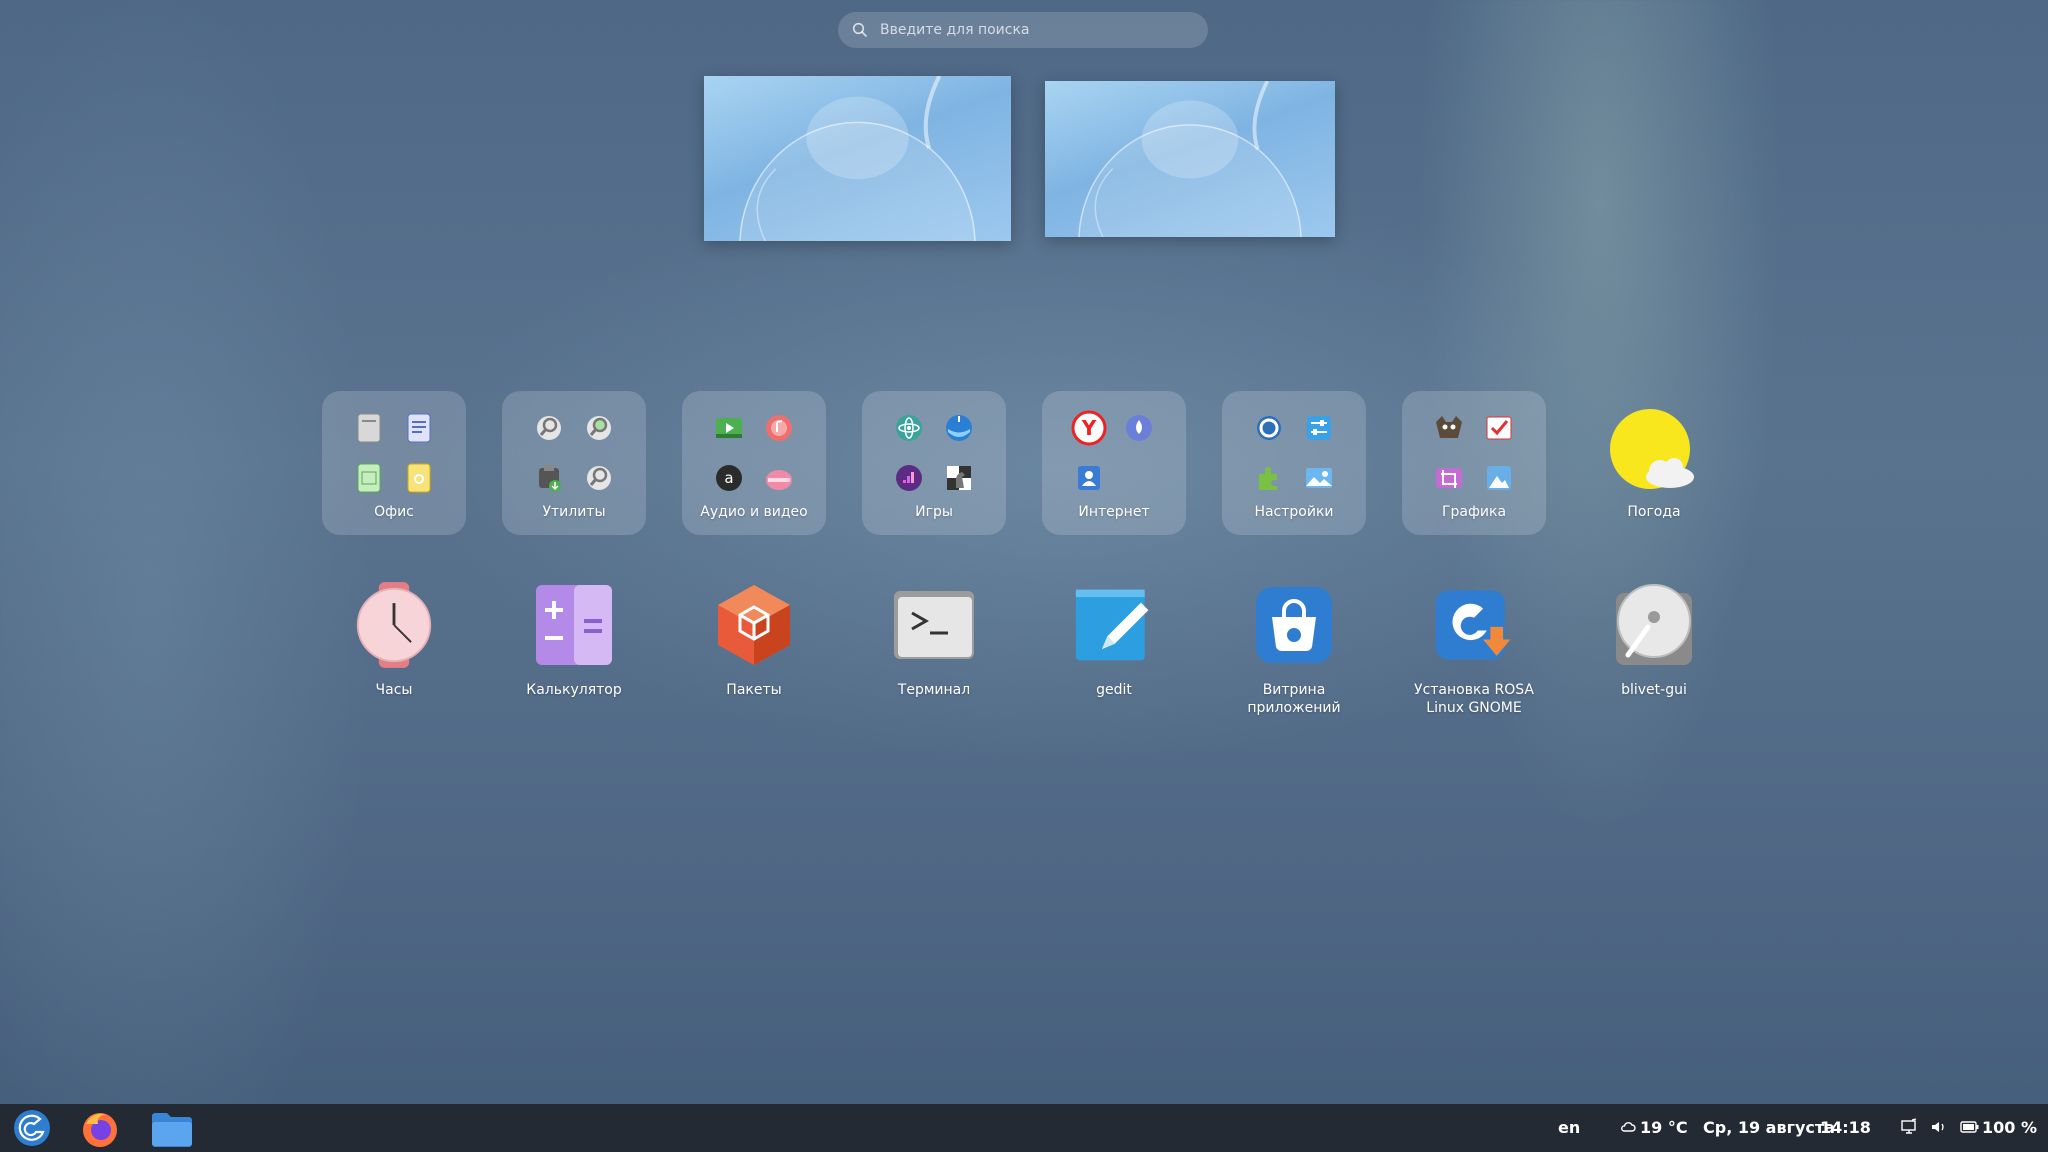 The width and height of the screenshot is (2048, 1152). What do you see at coordinates (1449, 478) in the screenshot?
I see `crop-tool-icon` at bounding box center [1449, 478].